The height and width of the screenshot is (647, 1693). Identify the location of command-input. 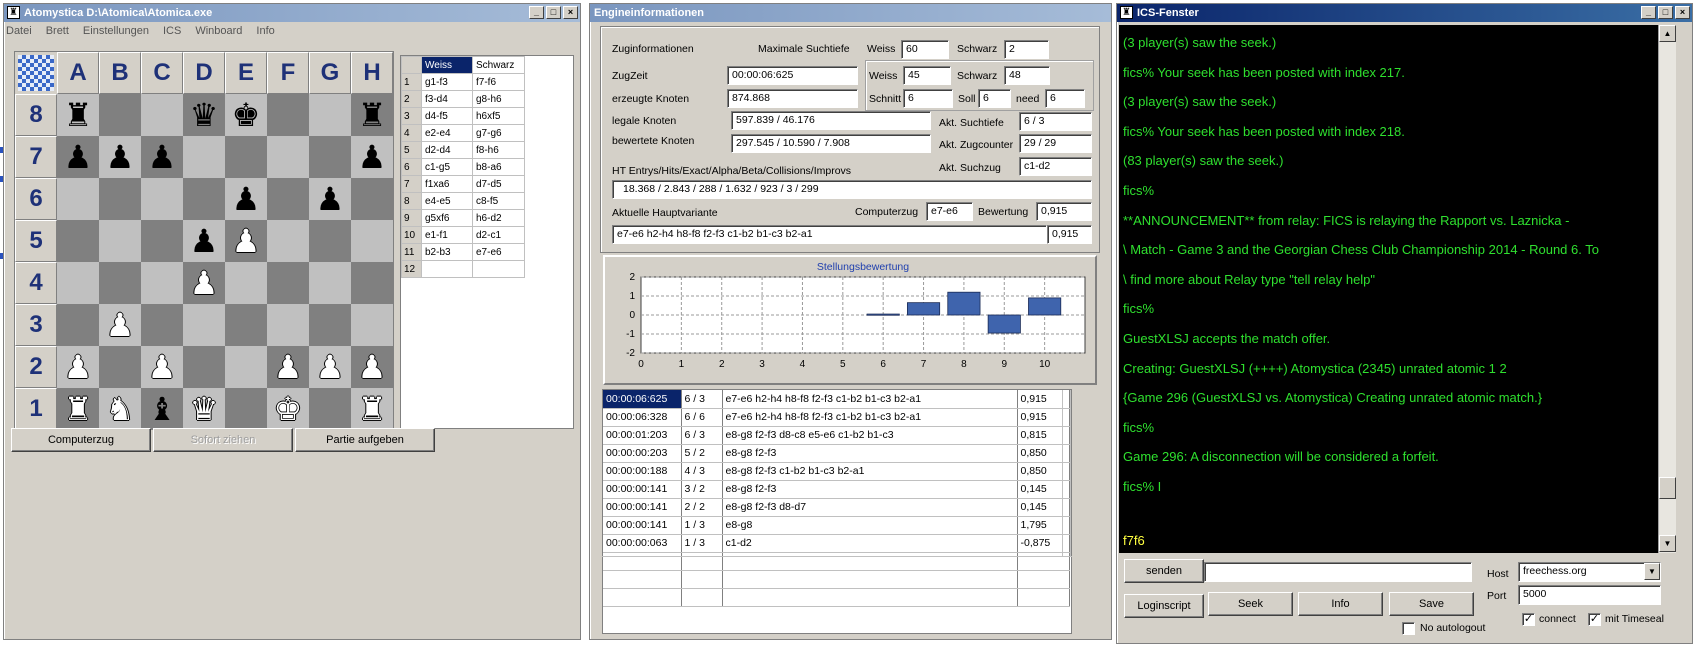
(1338, 572).